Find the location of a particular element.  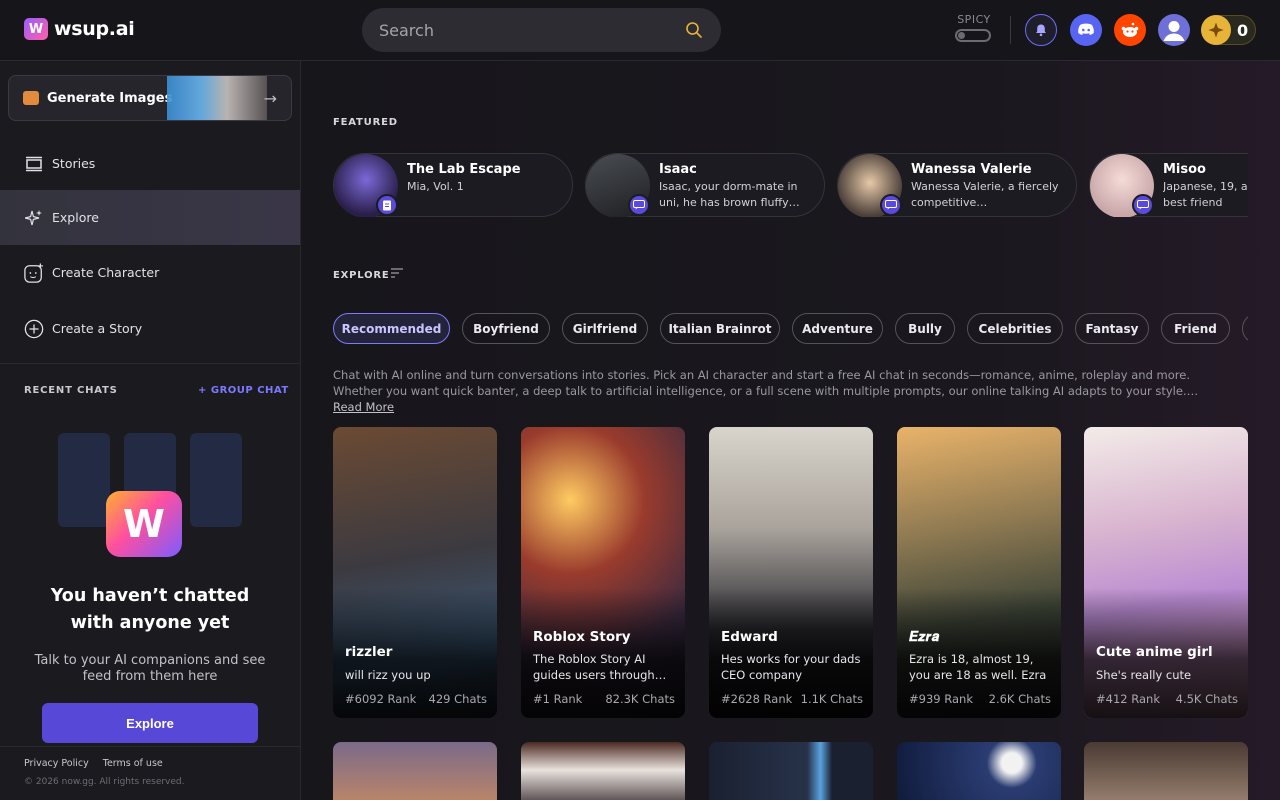

card-name: Edward is located at coordinates (749, 637).